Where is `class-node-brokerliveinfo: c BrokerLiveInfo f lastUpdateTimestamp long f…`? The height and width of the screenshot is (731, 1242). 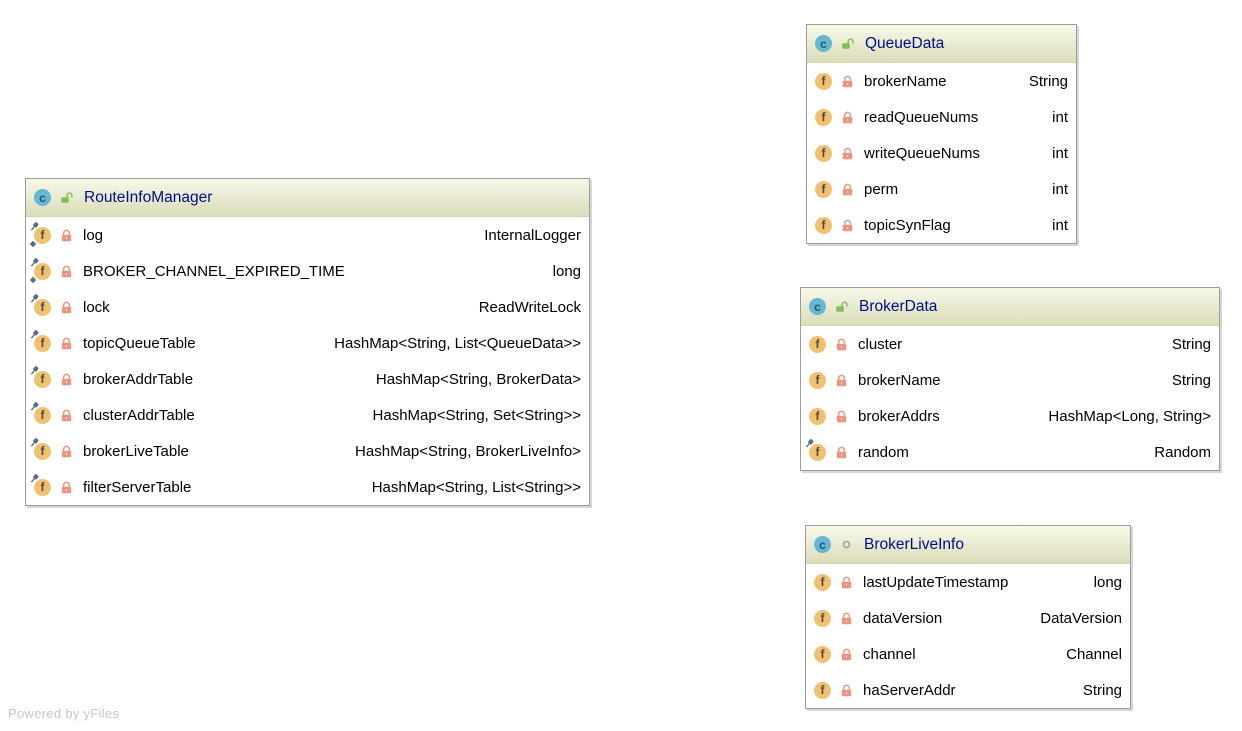
class-node-brokerliveinfo: c BrokerLiveInfo f lastUpdateTimestamp long f… is located at coordinates (968, 617).